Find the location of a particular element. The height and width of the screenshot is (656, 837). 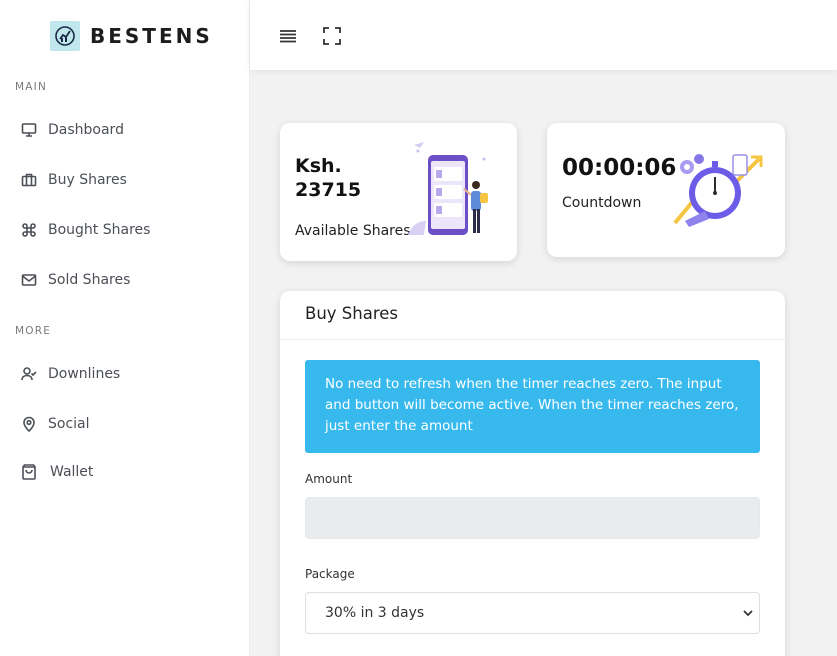

sidebar-item-bought-shares: Bought Shares is located at coordinates (85, 230).